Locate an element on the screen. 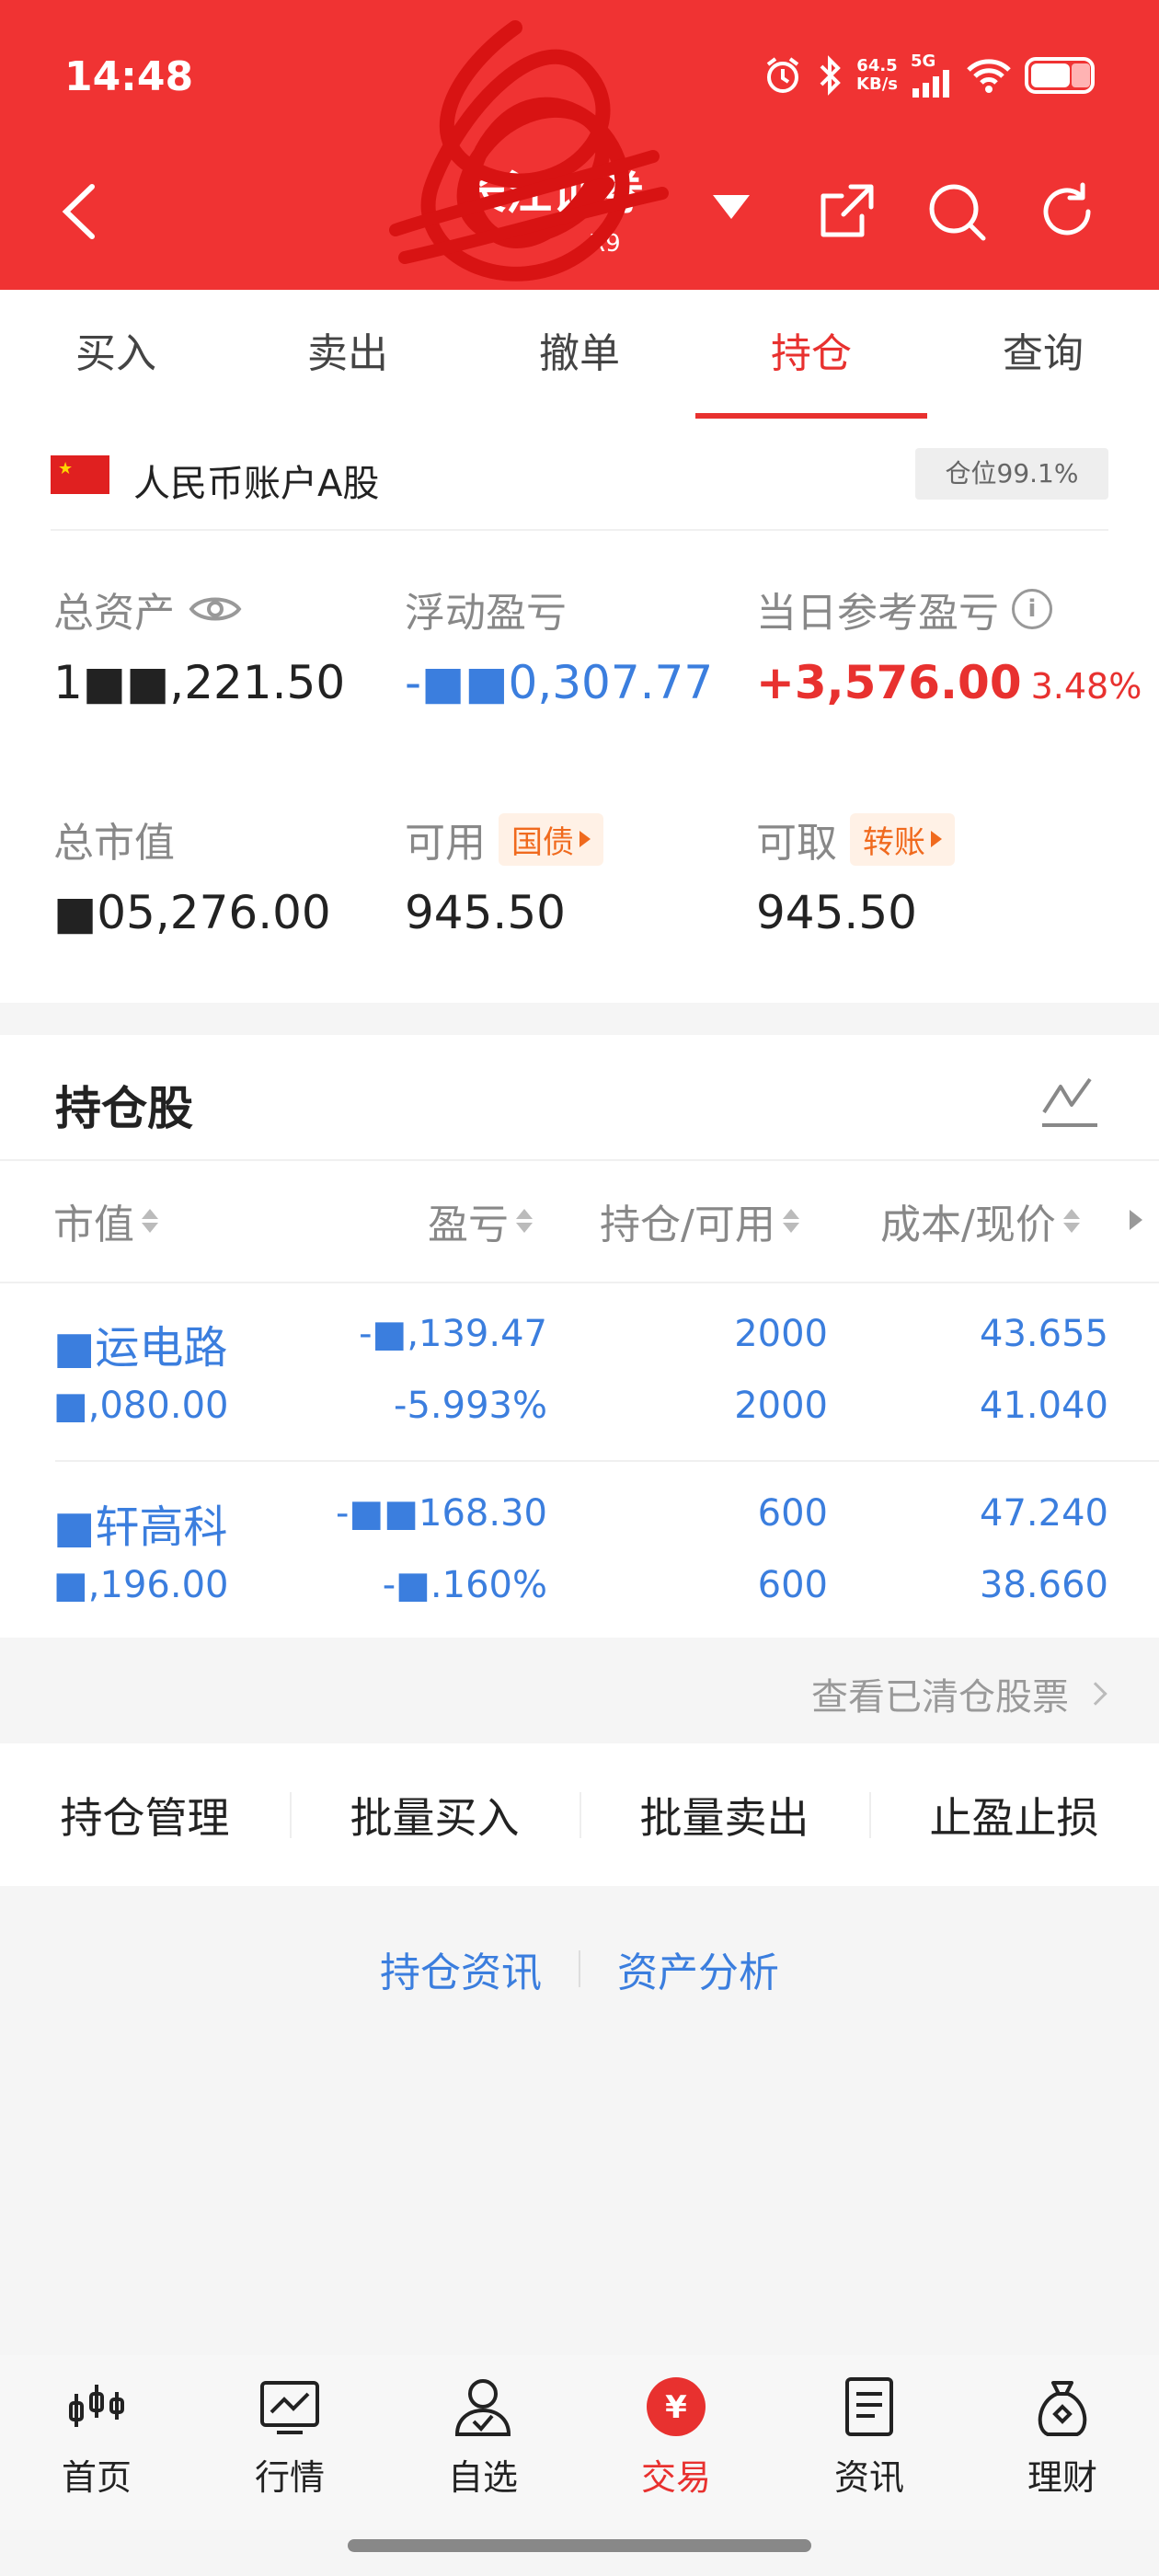 The height and width of the screenshot is (2576, 1159). watchlist-user-icon is located at coordinates (482, 2407).